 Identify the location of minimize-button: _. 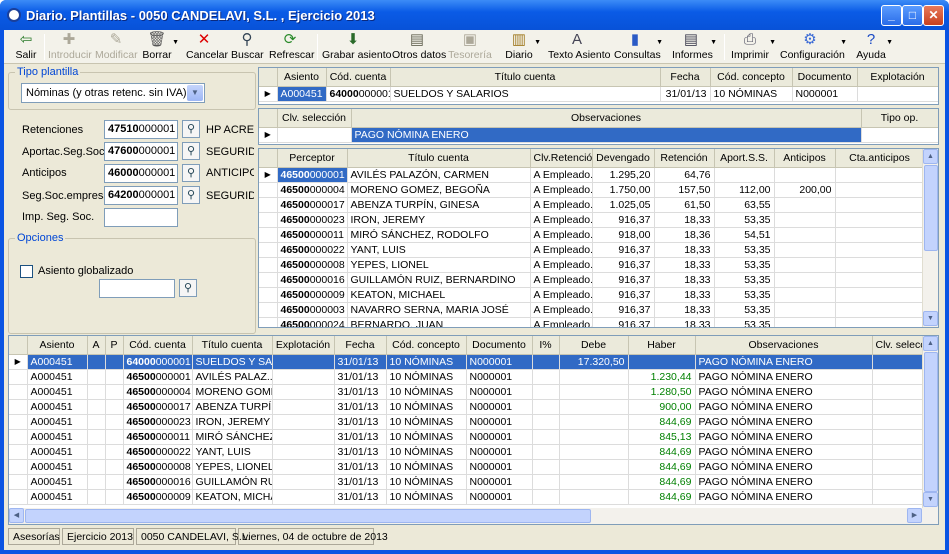
(891, 15).